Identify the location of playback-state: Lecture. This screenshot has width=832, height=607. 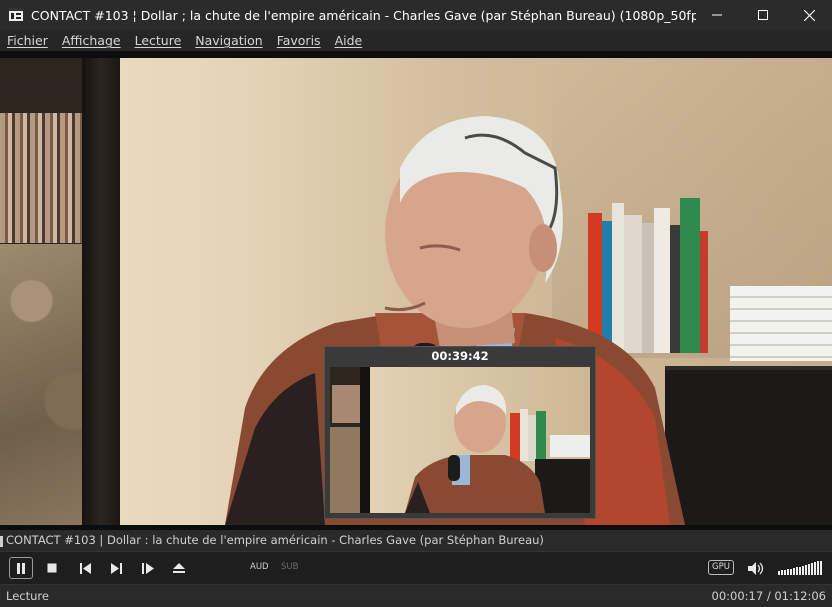
(27, 596).